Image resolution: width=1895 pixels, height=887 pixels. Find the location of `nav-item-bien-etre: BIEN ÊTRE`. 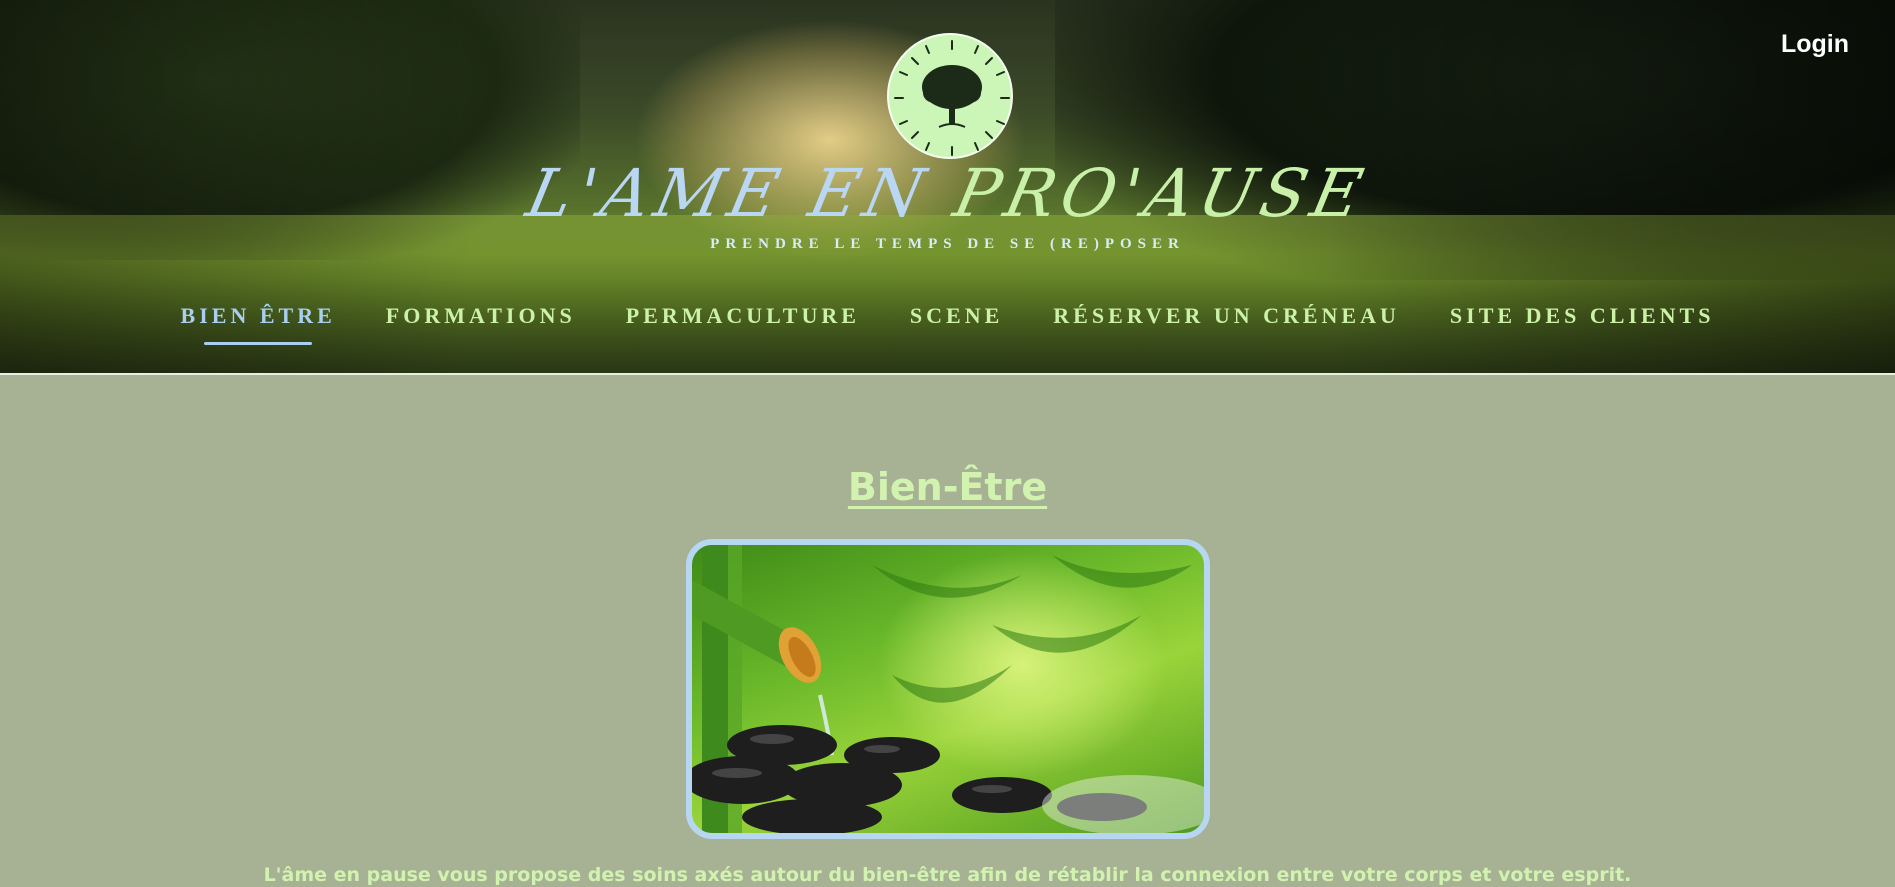

nav-item-bien-etre: BIEN ÊTRE is located at coordinates (258, 316).